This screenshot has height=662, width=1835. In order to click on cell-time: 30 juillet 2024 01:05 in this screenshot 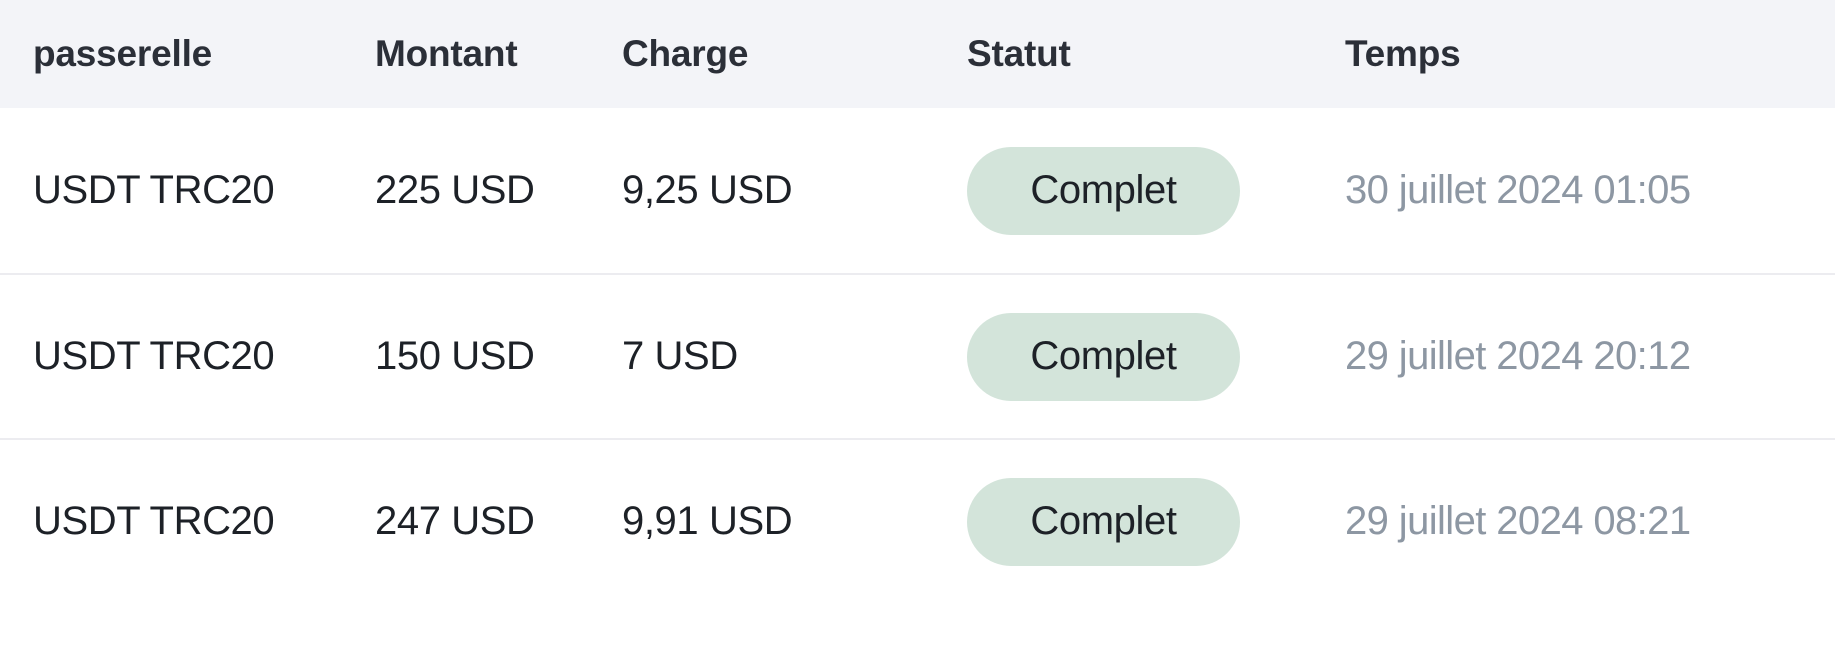, I will do `click(1590, 190)`.